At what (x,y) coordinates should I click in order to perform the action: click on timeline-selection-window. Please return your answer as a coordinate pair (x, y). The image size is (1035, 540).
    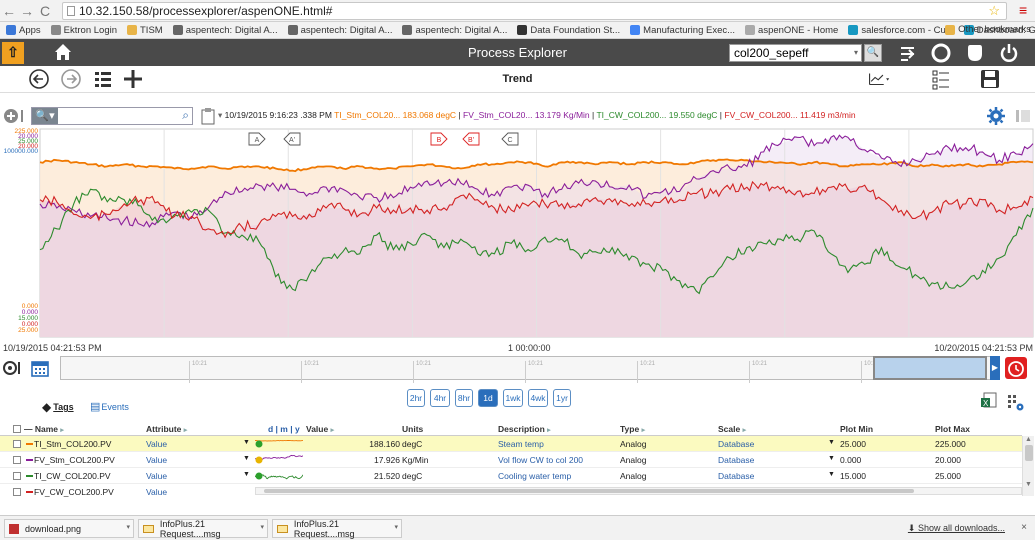
    Looking at the image, I should click on (930, 368).